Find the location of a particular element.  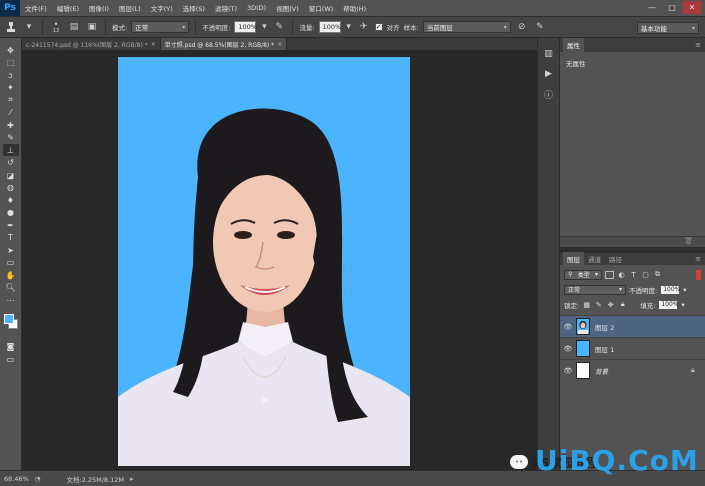

blur-tool-icon: ♦ is located at coordinates (11, 200).